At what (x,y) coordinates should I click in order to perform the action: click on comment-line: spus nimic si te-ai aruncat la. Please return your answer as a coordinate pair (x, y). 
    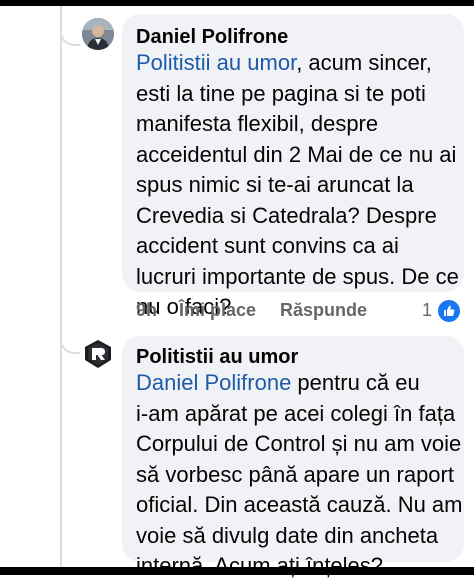
    Looking at the image, I should click on (275, 184).